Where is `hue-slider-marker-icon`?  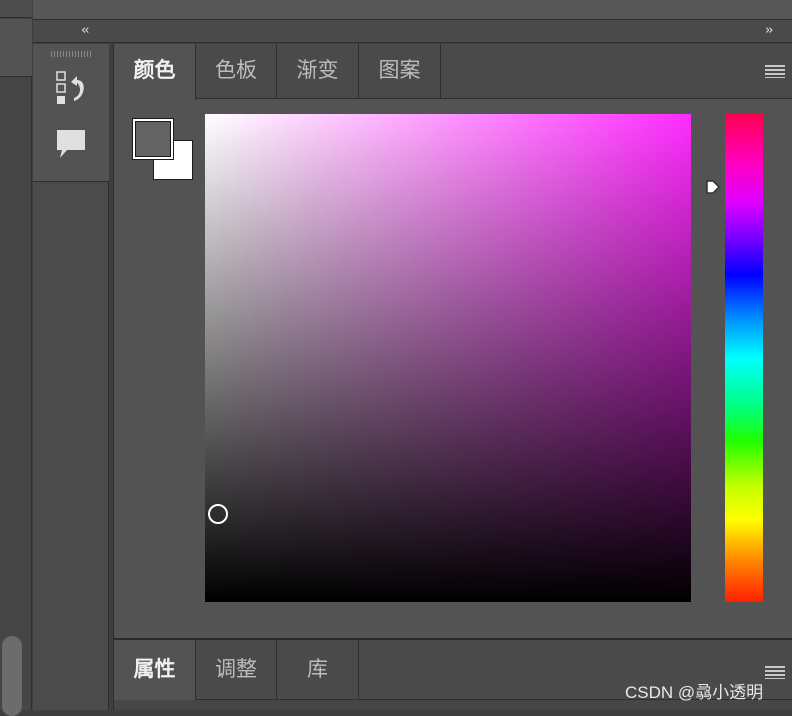 hue-slider-marker-icon is located at coordinates (713, 189).